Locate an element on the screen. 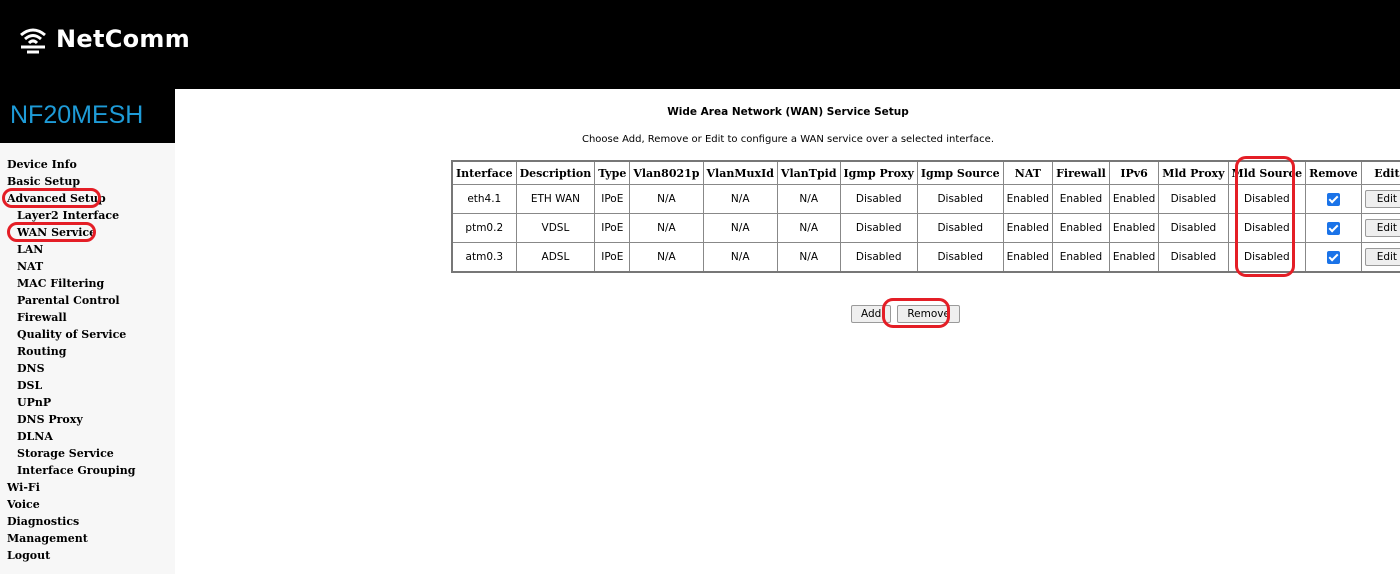 This screenshot has height=574, width=1400. sidebar-item-basic-setup: Basic Setup is located at coordinates (71, 181).